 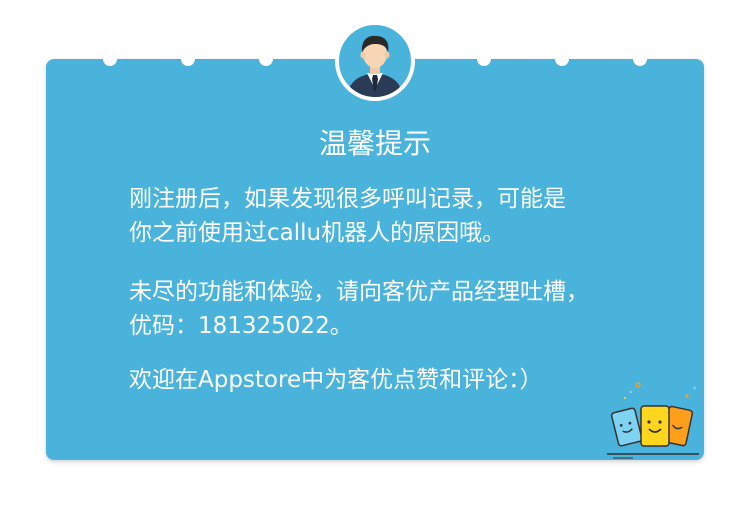 What do you see at coordinates (359, 292) in the screenshot?
I see `paragraph-line: 未尽的功能和体验，请向客优产品经理吐槽，` at bounding box center [359, 292].